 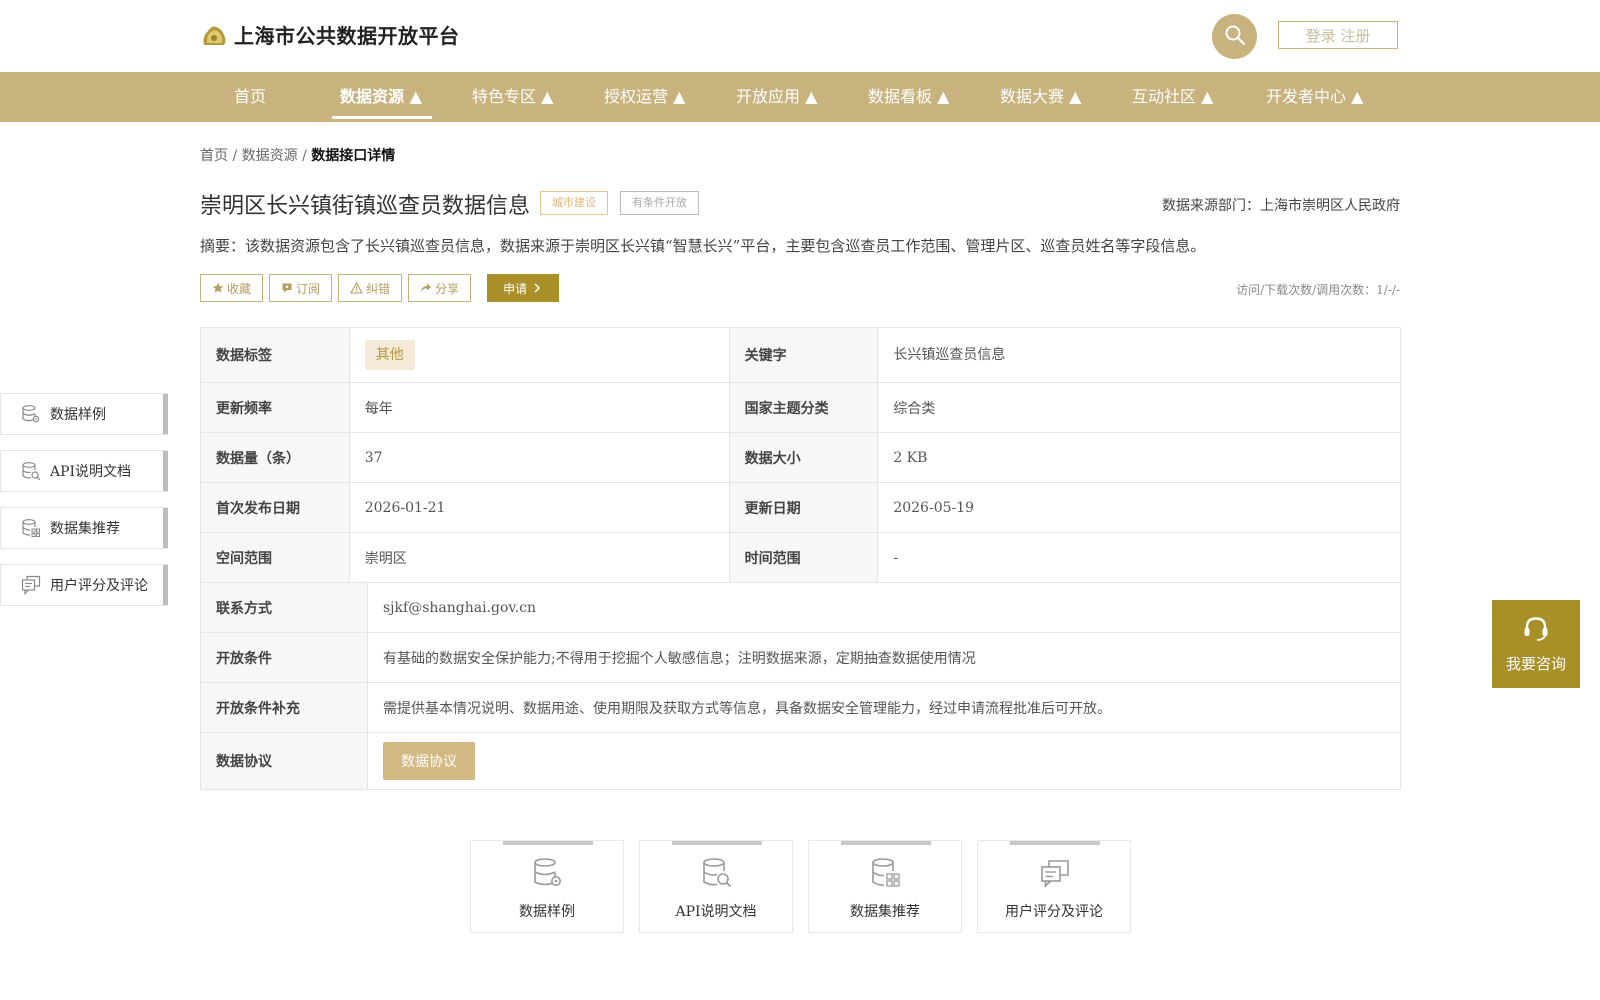 I want to click on first-publish-value: 2026-01-21, so click(x=540, y=507).